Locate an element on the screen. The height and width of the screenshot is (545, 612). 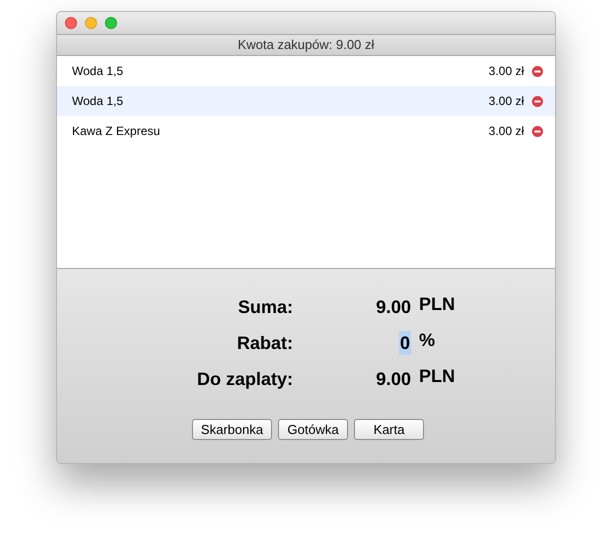
payment-button: Gotówka is located at coordinates (313, 429).